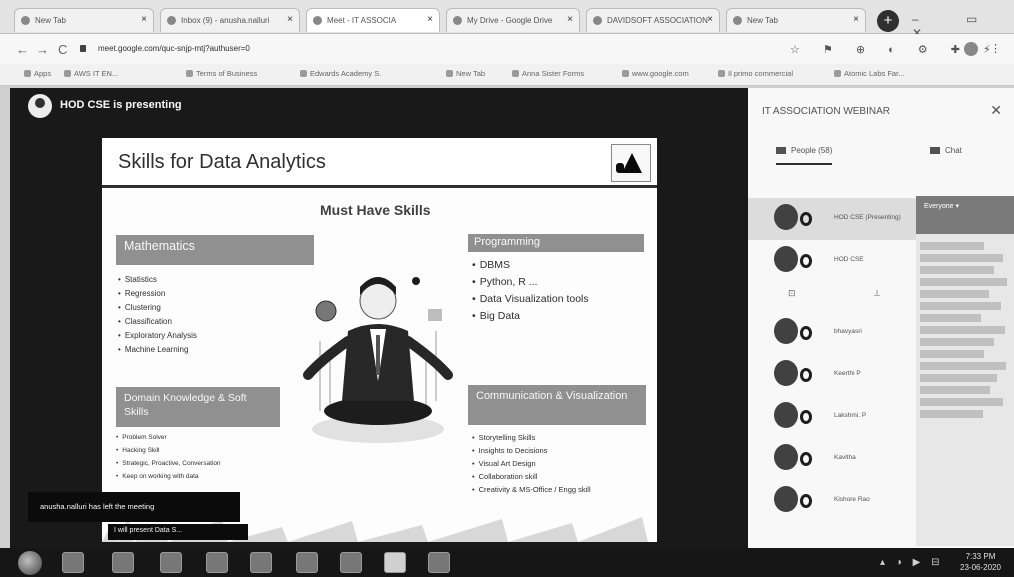 This screenshot has height=577, width=1014. I want to click on list-item: Creativity & MS-Office / Engg skill, so click(531, 489).